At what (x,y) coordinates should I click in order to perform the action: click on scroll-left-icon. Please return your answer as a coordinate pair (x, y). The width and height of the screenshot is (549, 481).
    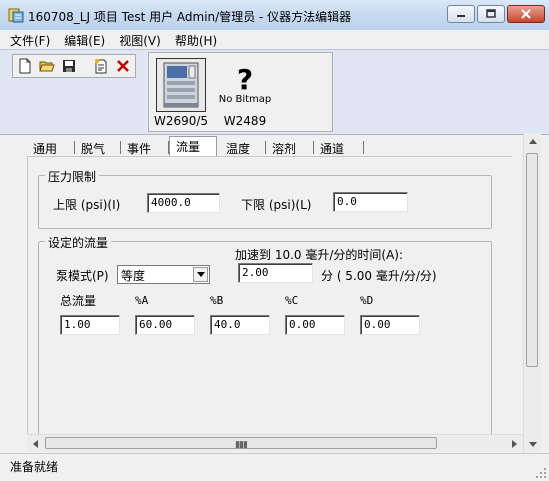
    Looking at the image, I should click on (35, 443).